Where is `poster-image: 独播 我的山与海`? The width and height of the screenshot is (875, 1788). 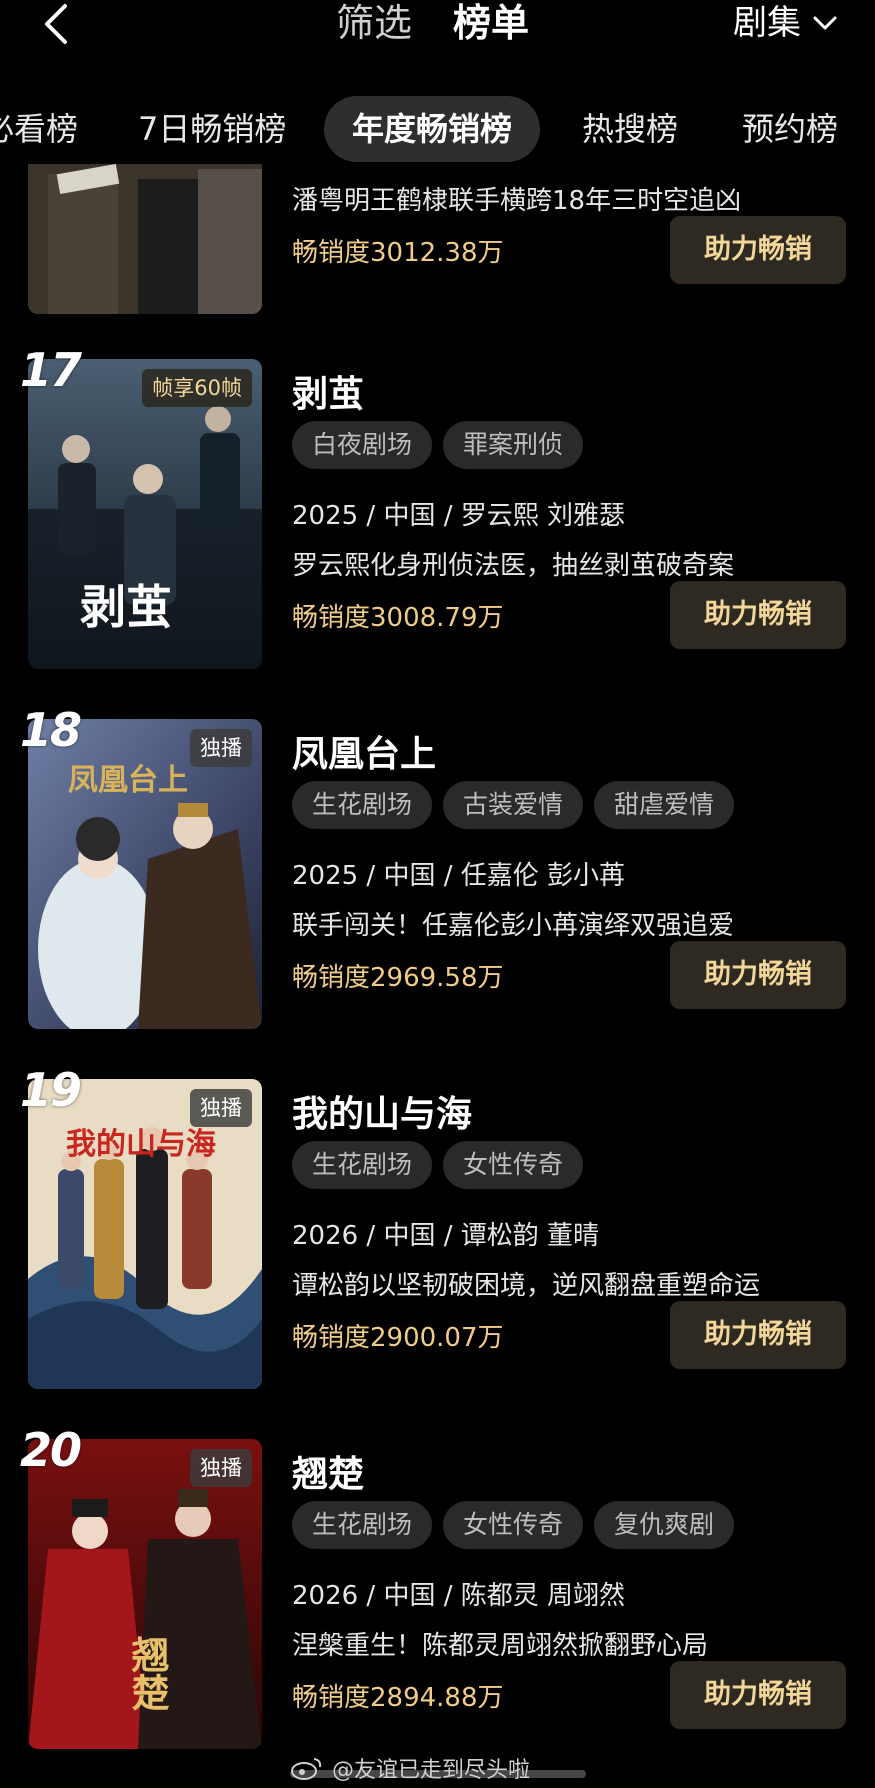
poster-image: 独播 我的山与海 is located at coordinates (145, 1234).